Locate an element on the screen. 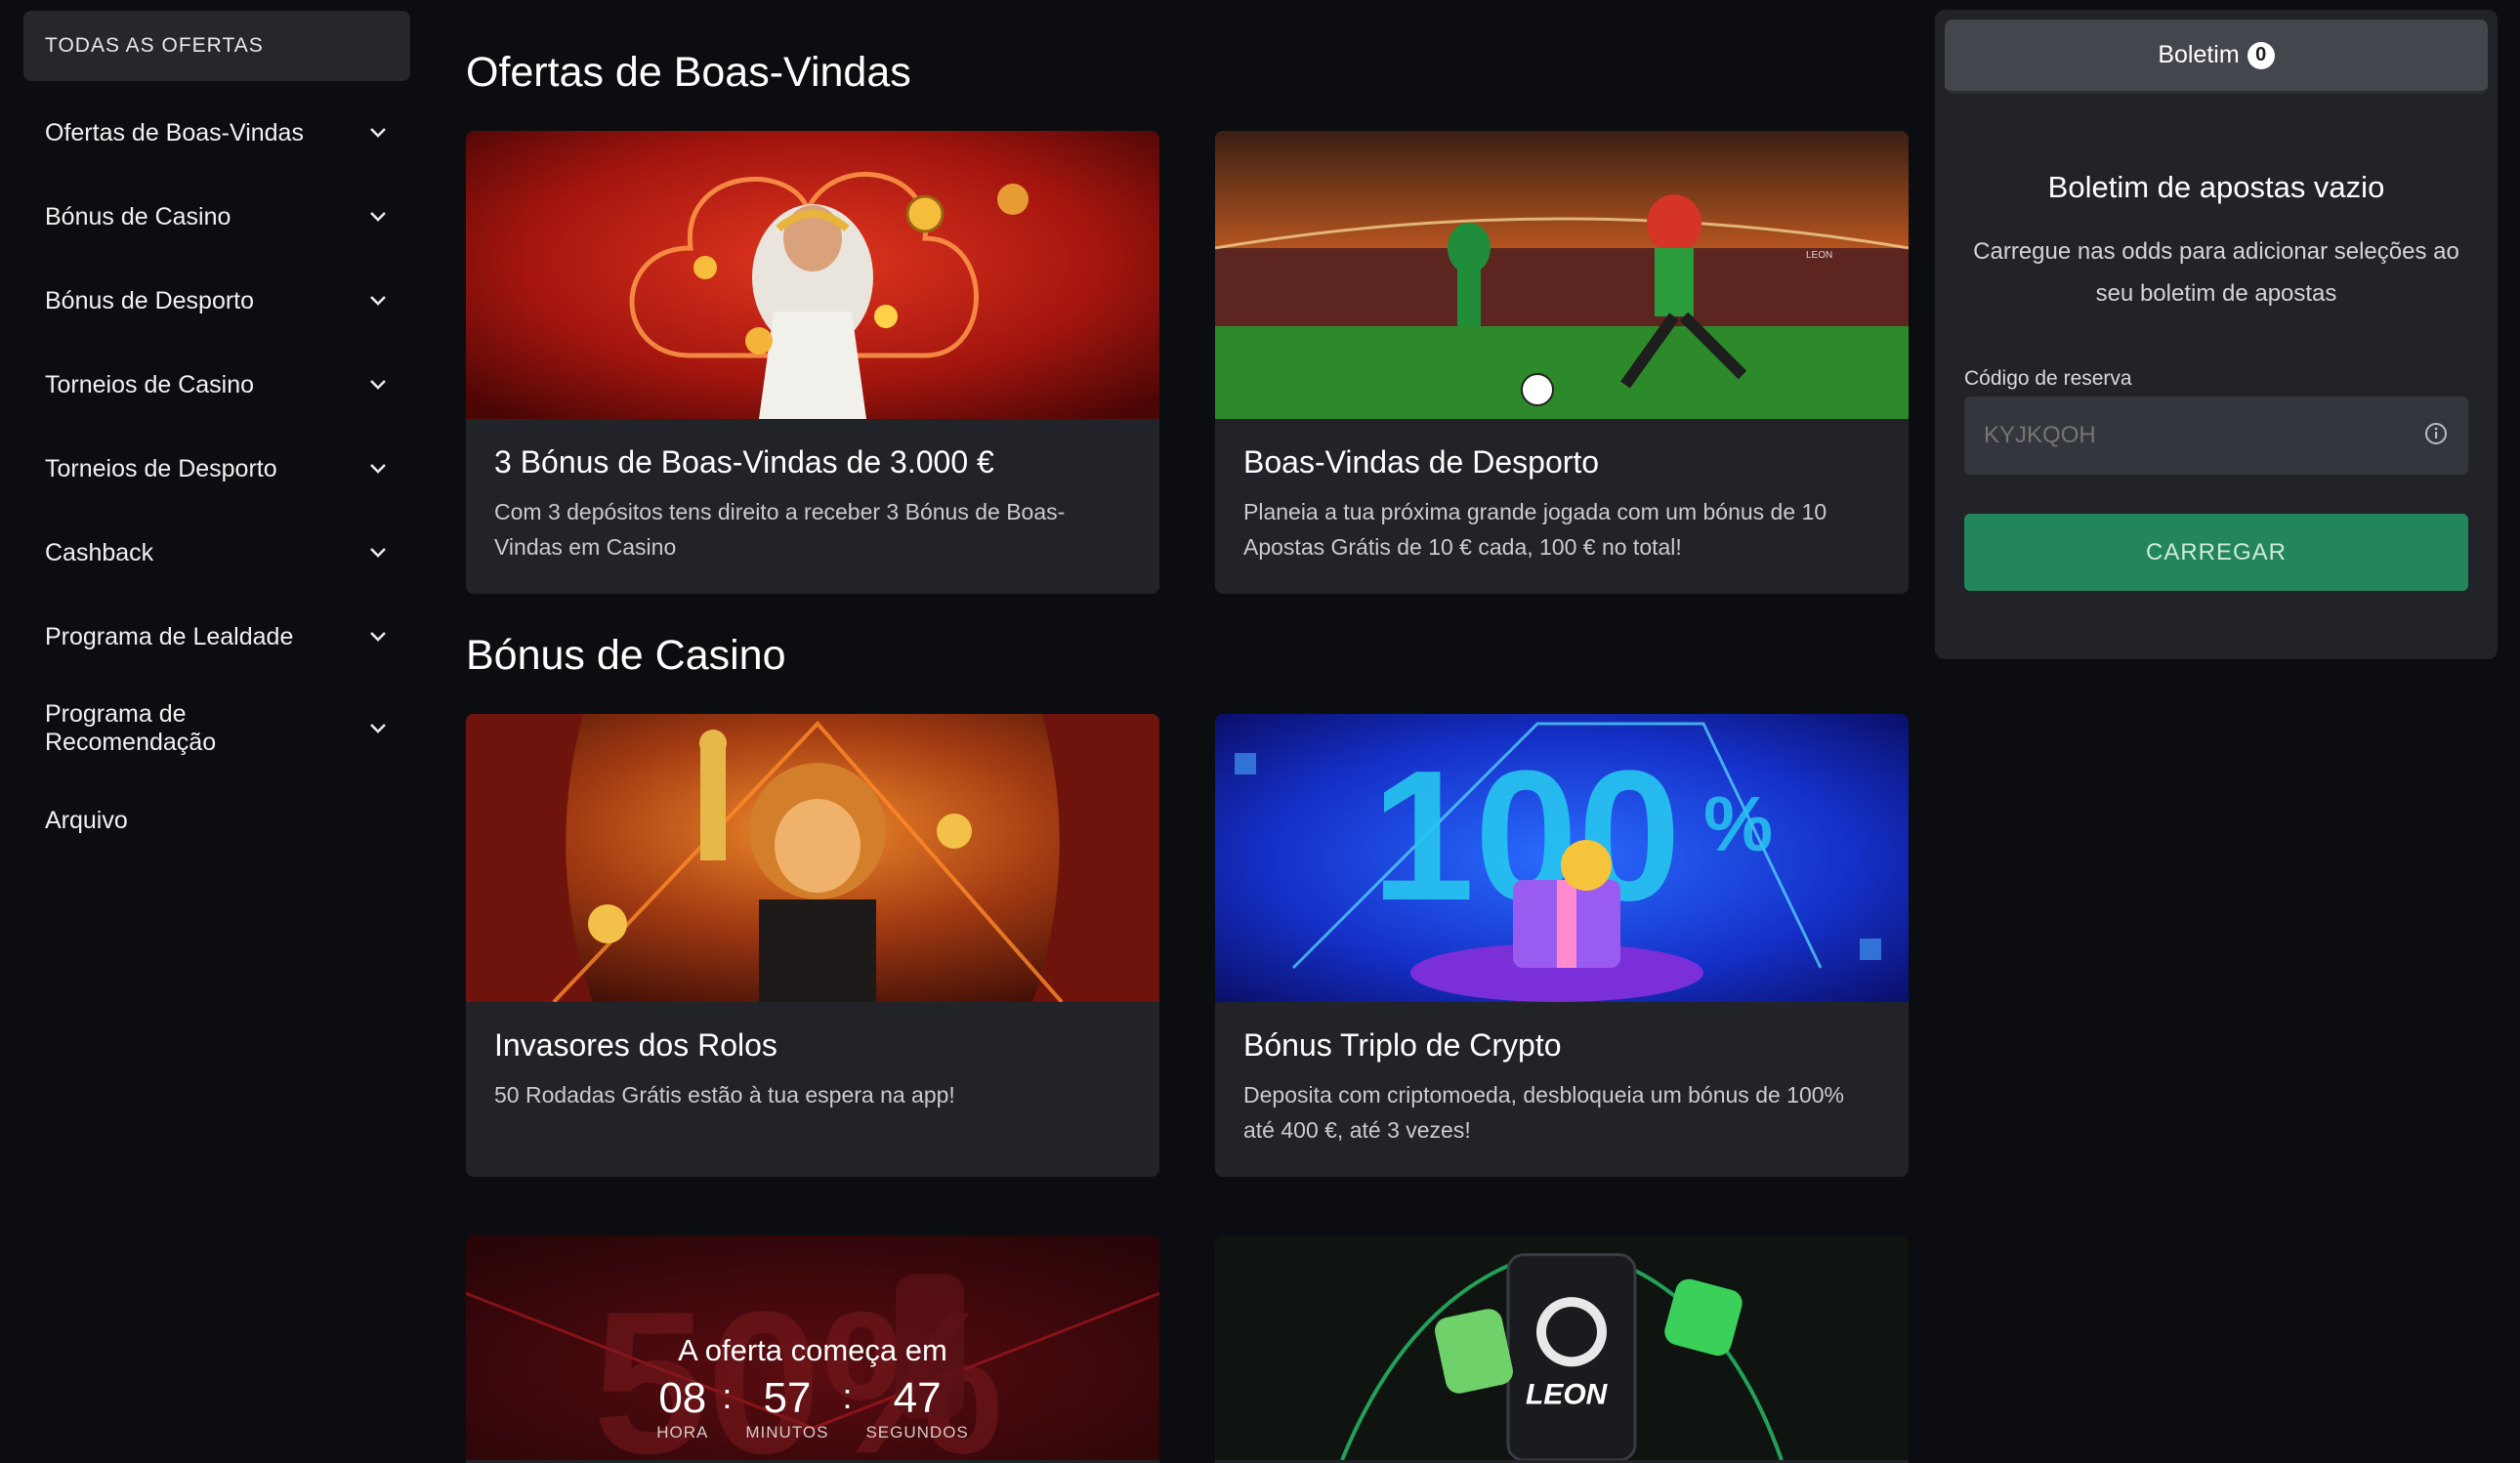 The image size is (2520, 1463). info-icon is located at coordinates (2436, 436).